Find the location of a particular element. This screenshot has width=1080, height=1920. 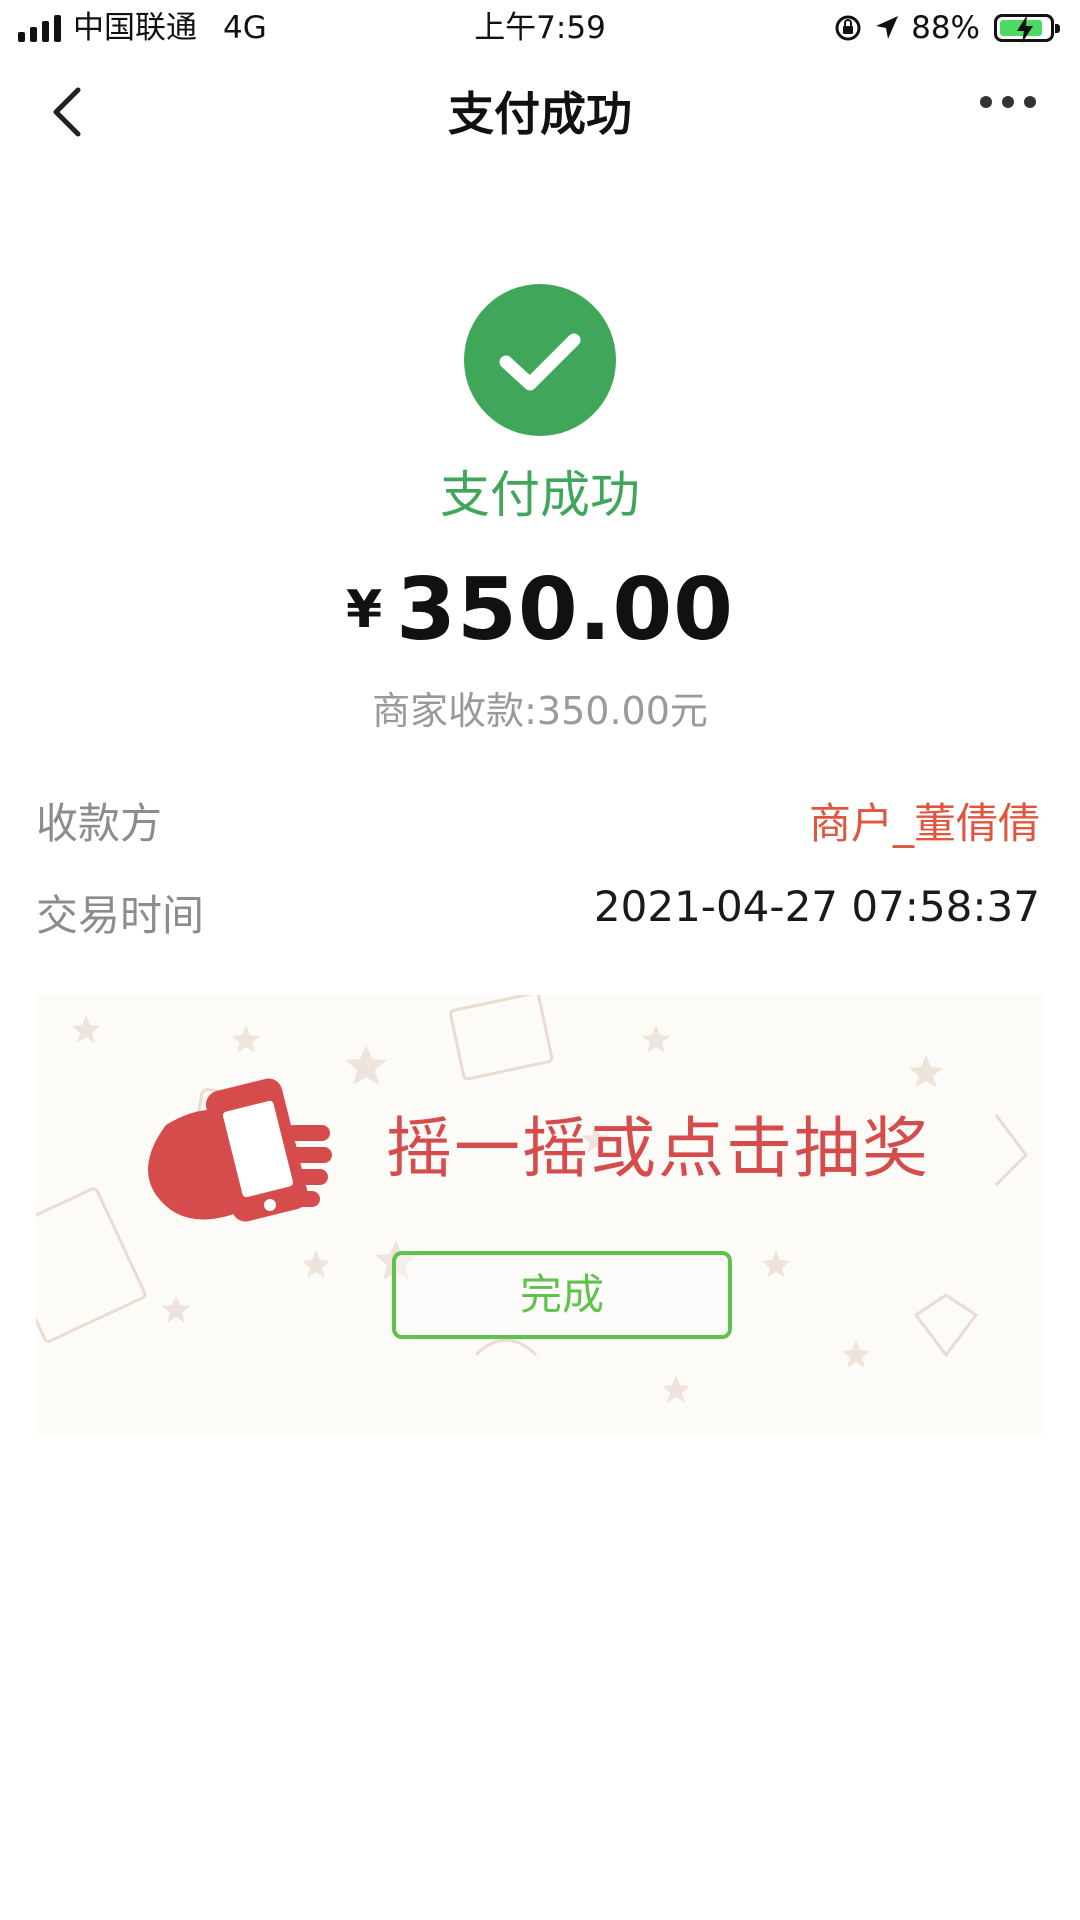

lottery-prompt: 摇一摇或点击抽奖 is located at coordinates (658, 1148).